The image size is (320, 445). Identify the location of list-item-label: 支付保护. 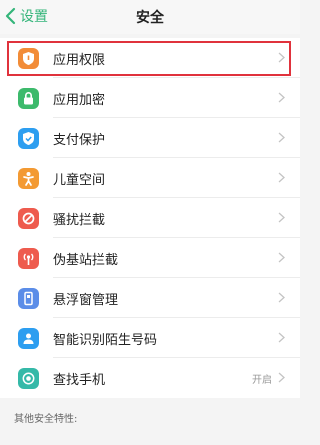
(79, 140).